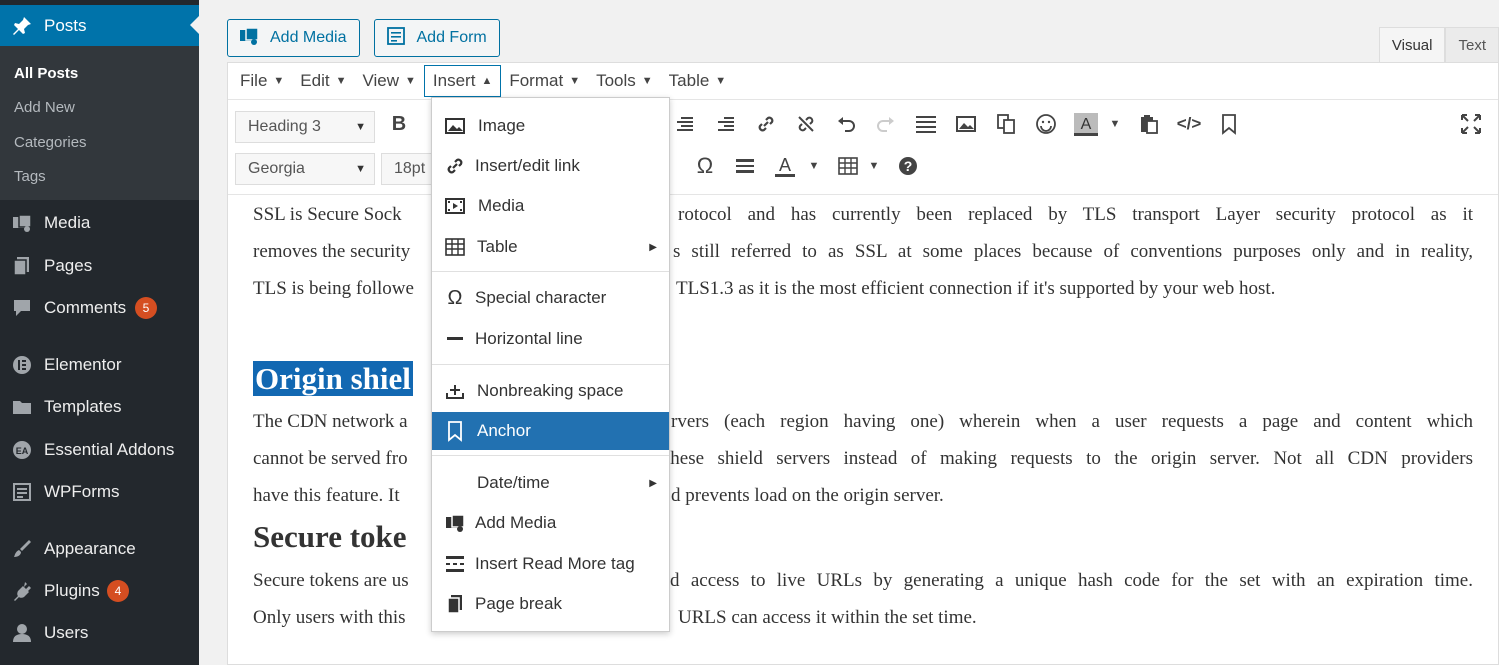 Image resolution: width=1499 pixels, height=665 pixels. I want to click on dropdown-item-add-media: Add Media, so click(550, 523).